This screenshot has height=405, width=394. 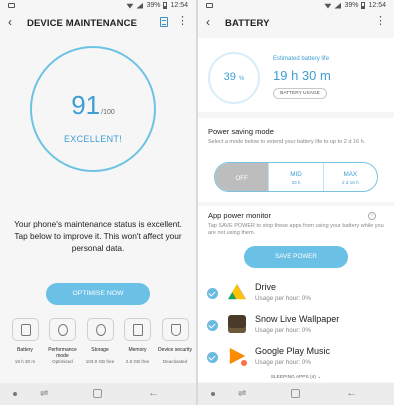 What do you see at coordinates (62, 353) in the screenshot?
I see `tile-label: Performance mode` at bounding box center [62, 353].